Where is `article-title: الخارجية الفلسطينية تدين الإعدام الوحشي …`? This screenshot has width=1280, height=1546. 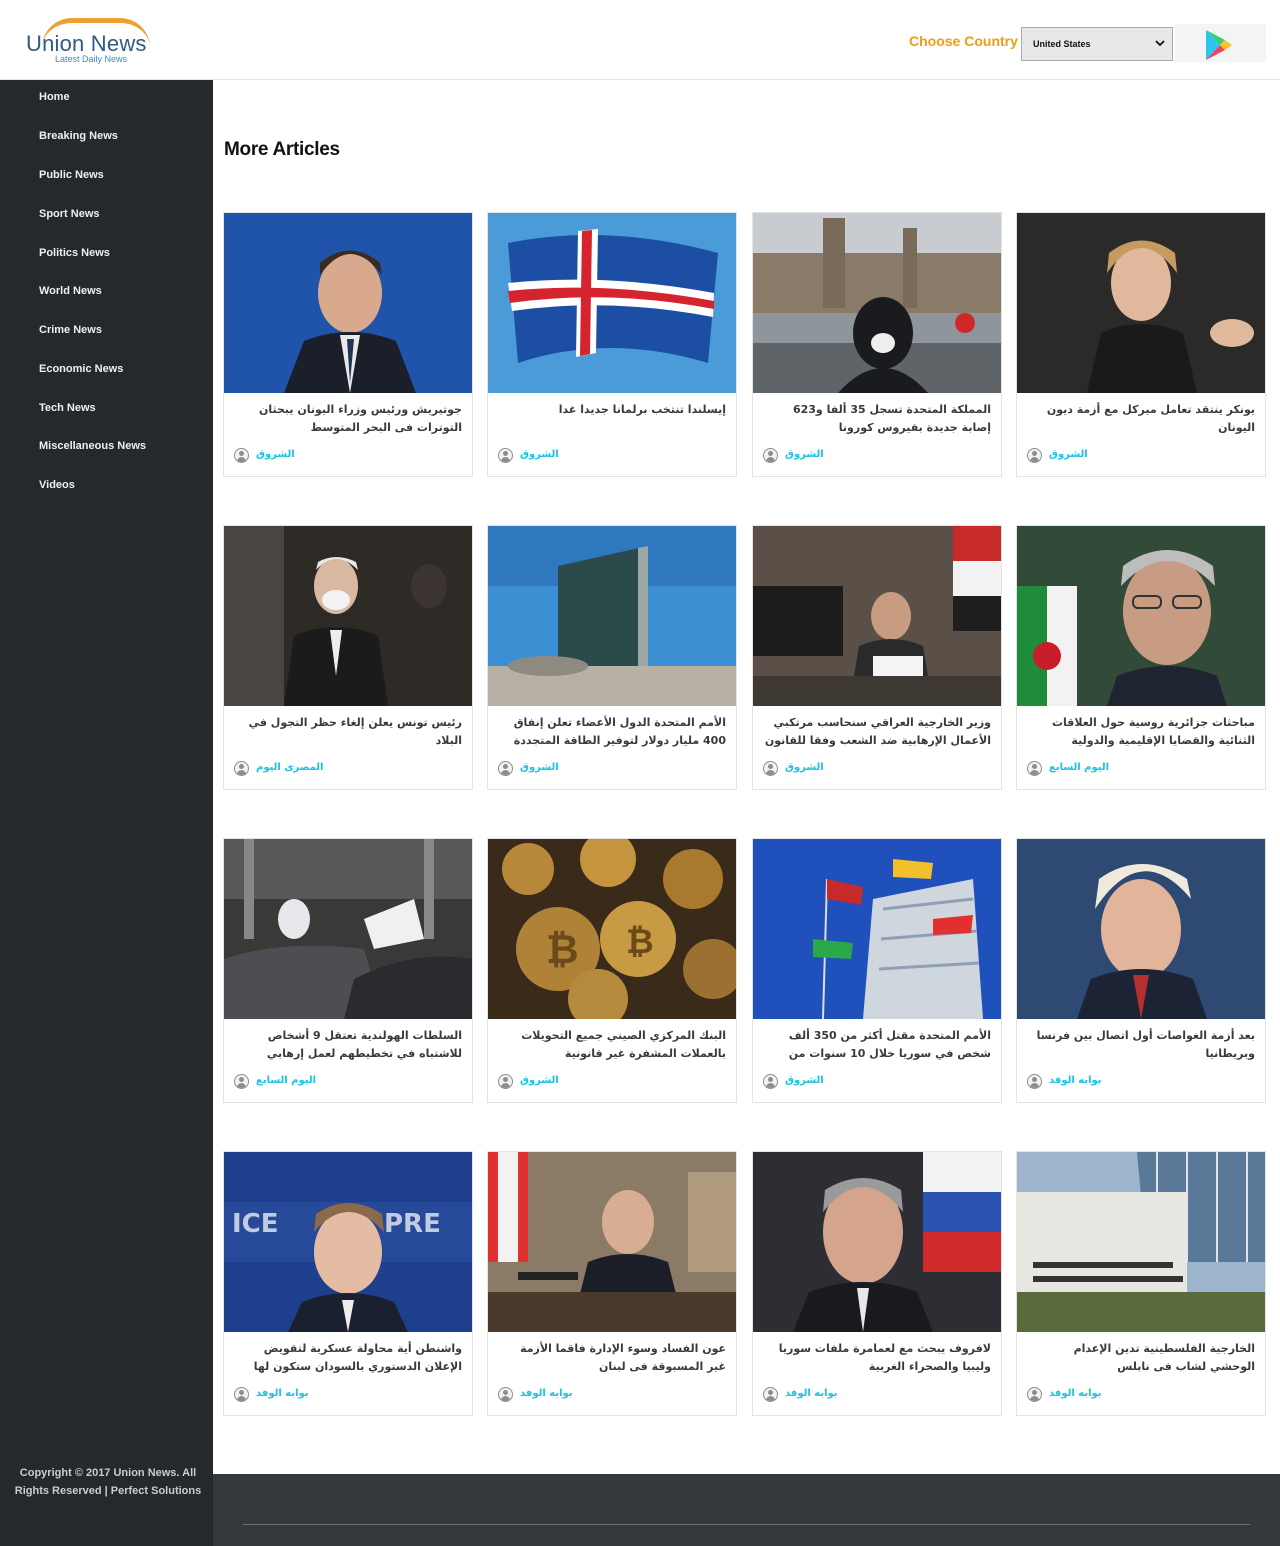
article-title: الخارجية الفلسطينية تدين الإعدام الوحشي … is located at coordinates (1141, 1359).